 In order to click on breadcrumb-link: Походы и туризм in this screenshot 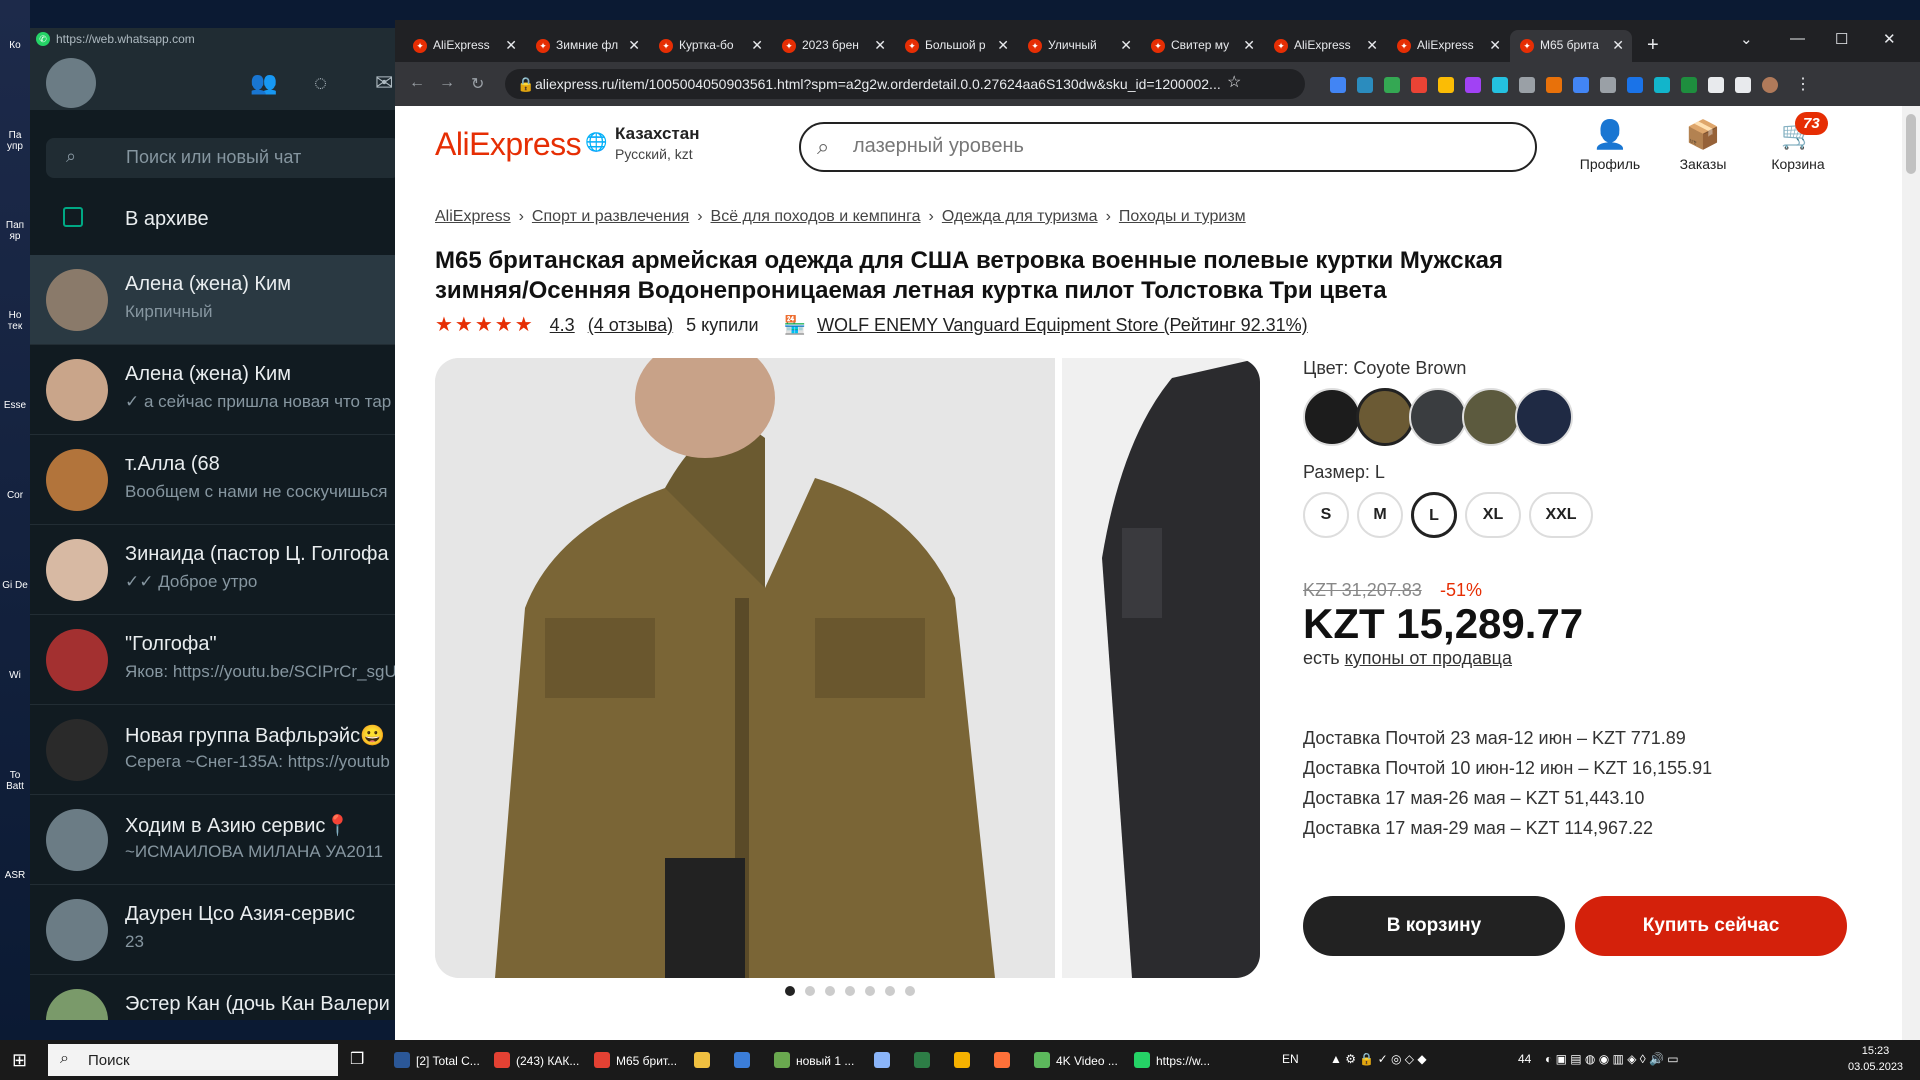, I will do `click(1182, 216)`.